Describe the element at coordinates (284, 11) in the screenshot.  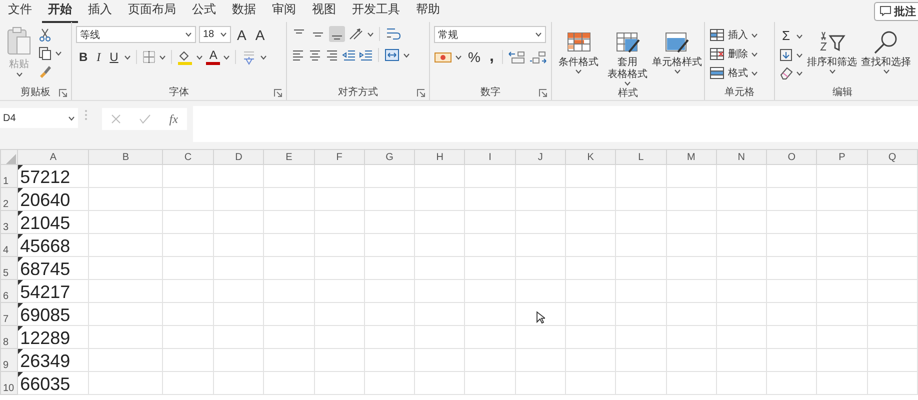
I see `menu-tab: 审阅` at that location.